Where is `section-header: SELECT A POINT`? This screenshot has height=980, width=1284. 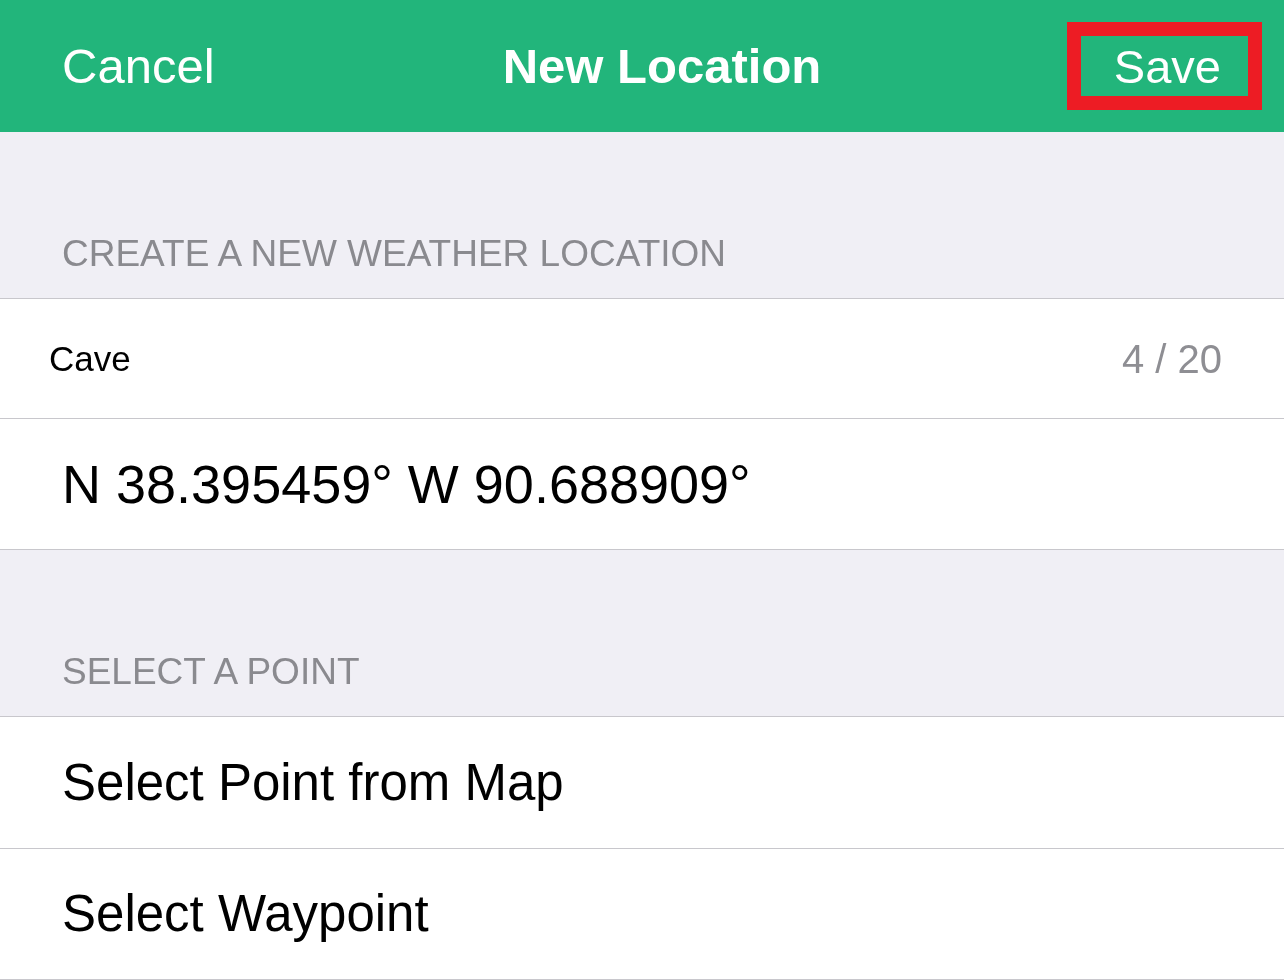 section-header: SELECT A POINT is located at coordinates (211, 672).